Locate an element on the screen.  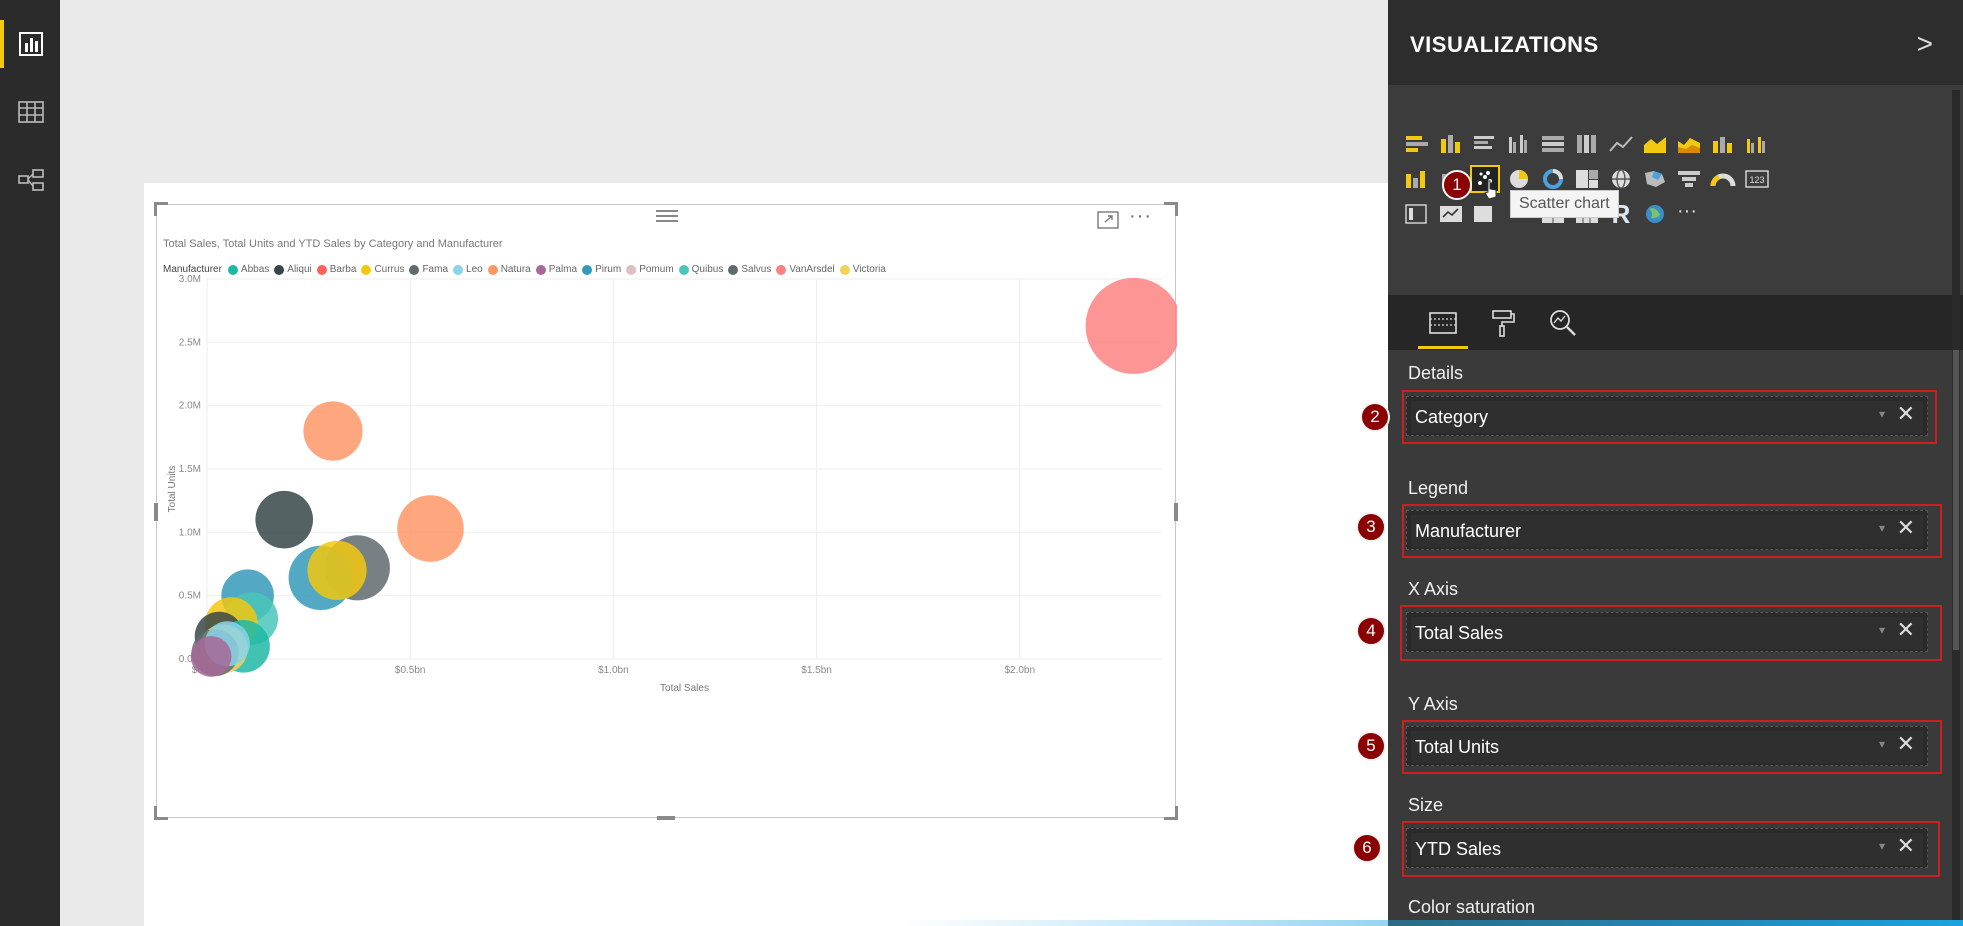
step-badge-2: 2 is located at coordinates (1375, 417).